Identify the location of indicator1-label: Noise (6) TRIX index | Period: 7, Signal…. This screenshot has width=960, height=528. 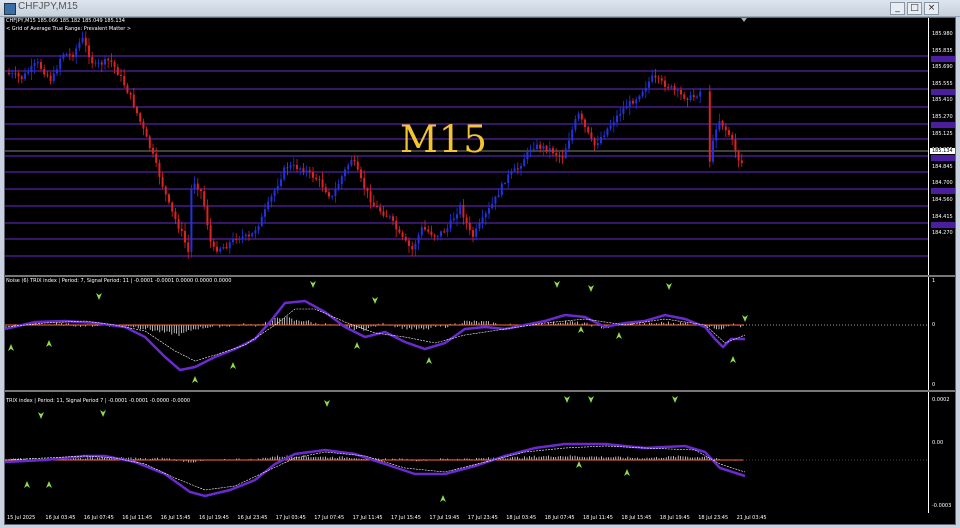
(119, 281).